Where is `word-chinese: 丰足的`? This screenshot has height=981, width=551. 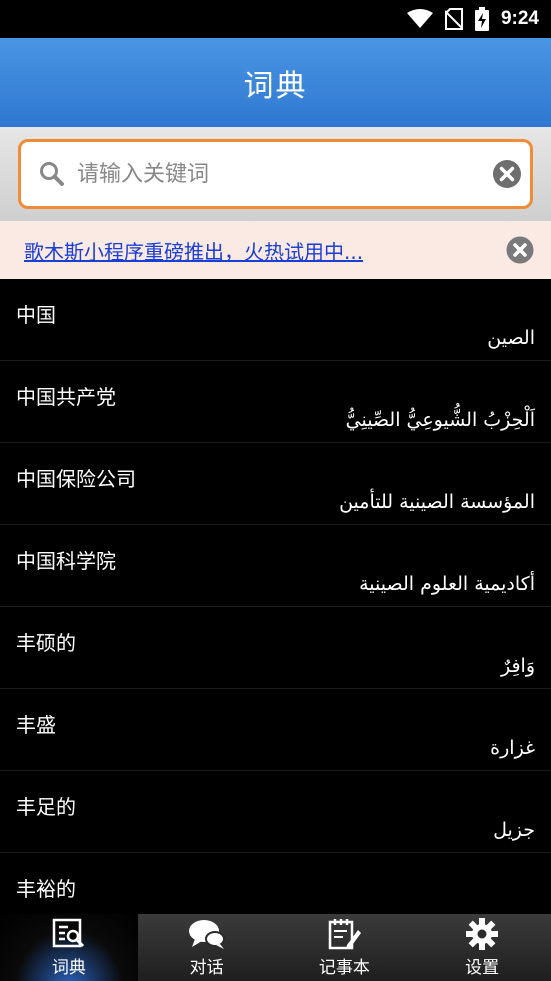 word-chinese: 丰足的 is located at coordinates (46, 807).